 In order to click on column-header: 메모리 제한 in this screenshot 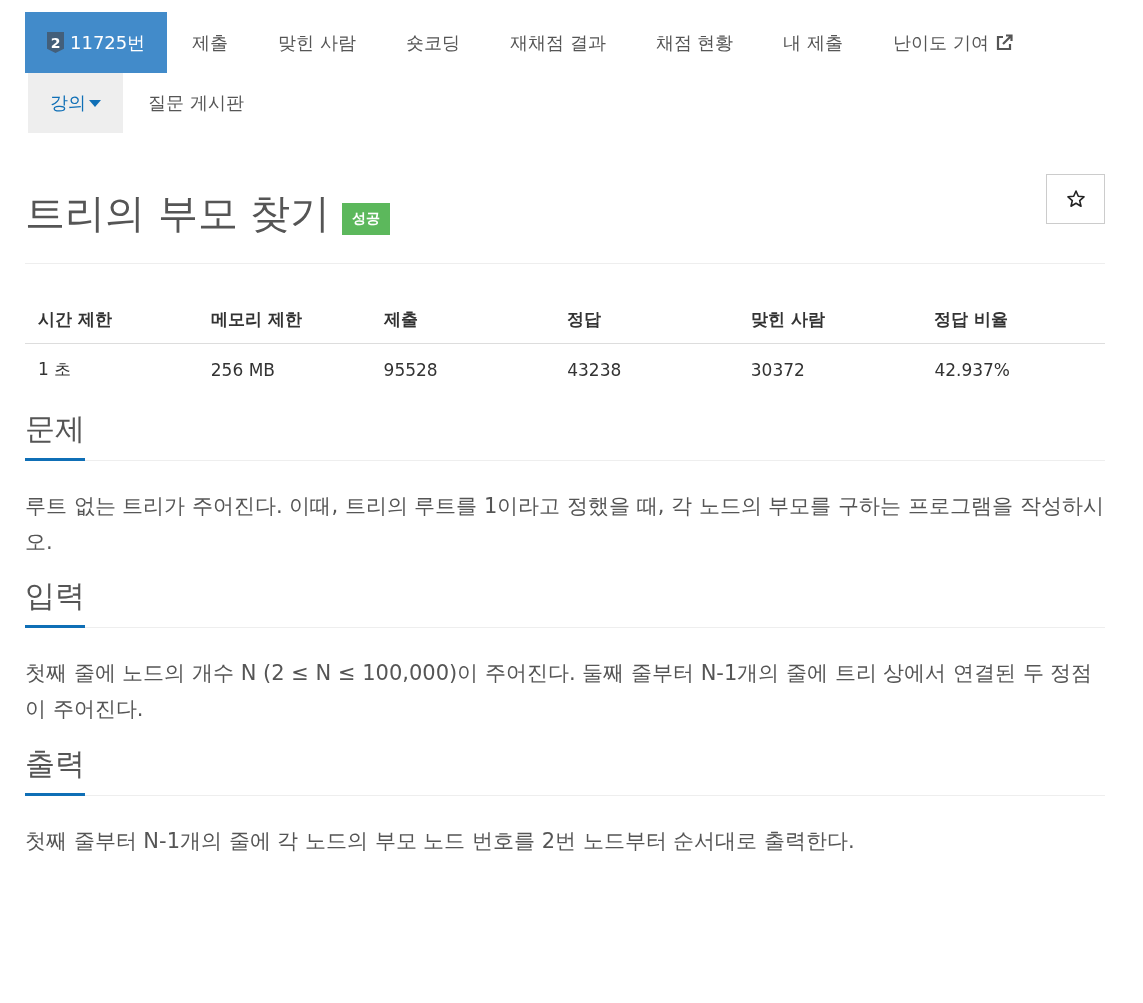, I will do `click(284, 317)`.